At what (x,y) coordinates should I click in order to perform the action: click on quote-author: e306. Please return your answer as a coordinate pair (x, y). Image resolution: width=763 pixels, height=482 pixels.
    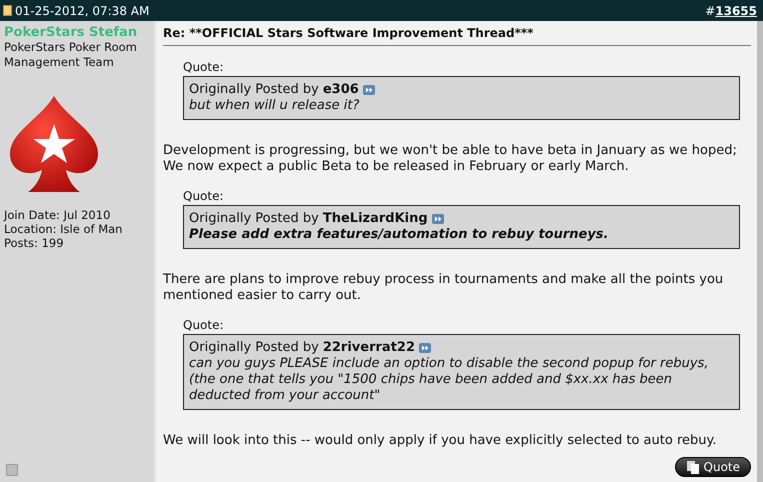
    Looking at the image, I should click on (340, 90).